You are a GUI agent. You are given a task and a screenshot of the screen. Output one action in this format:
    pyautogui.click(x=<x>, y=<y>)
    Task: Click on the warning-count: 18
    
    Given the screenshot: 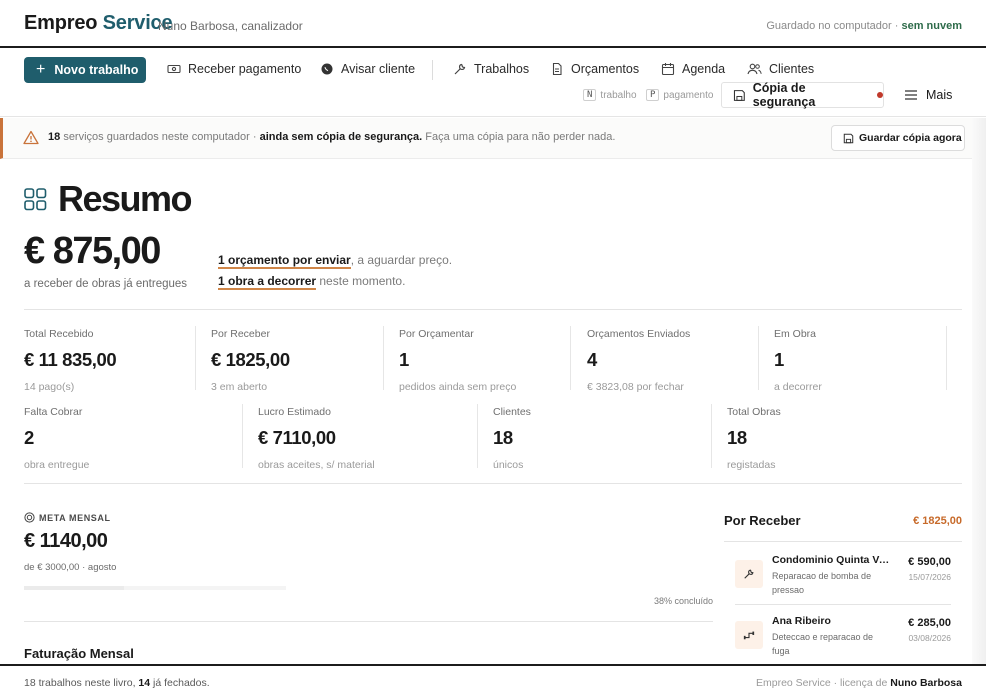 What is the action you would take?
    pyautogui.click(x=54, y=137)
    